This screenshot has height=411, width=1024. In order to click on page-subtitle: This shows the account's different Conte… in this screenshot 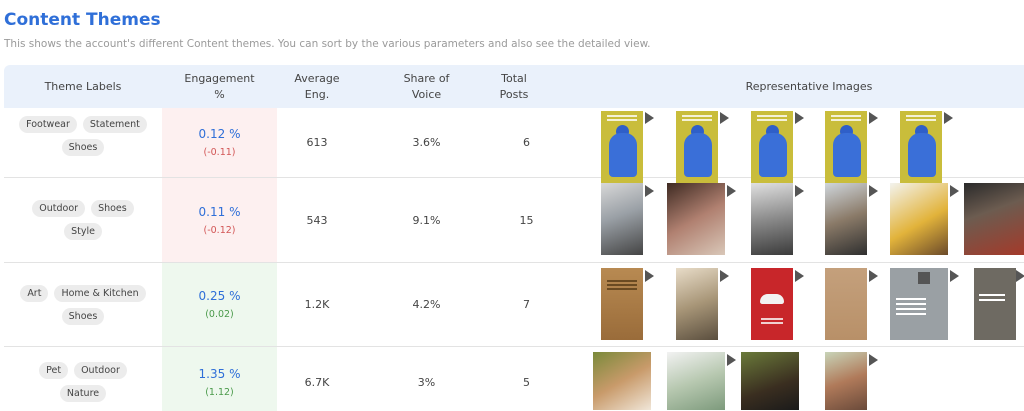, I will do `click(327, 44)`.